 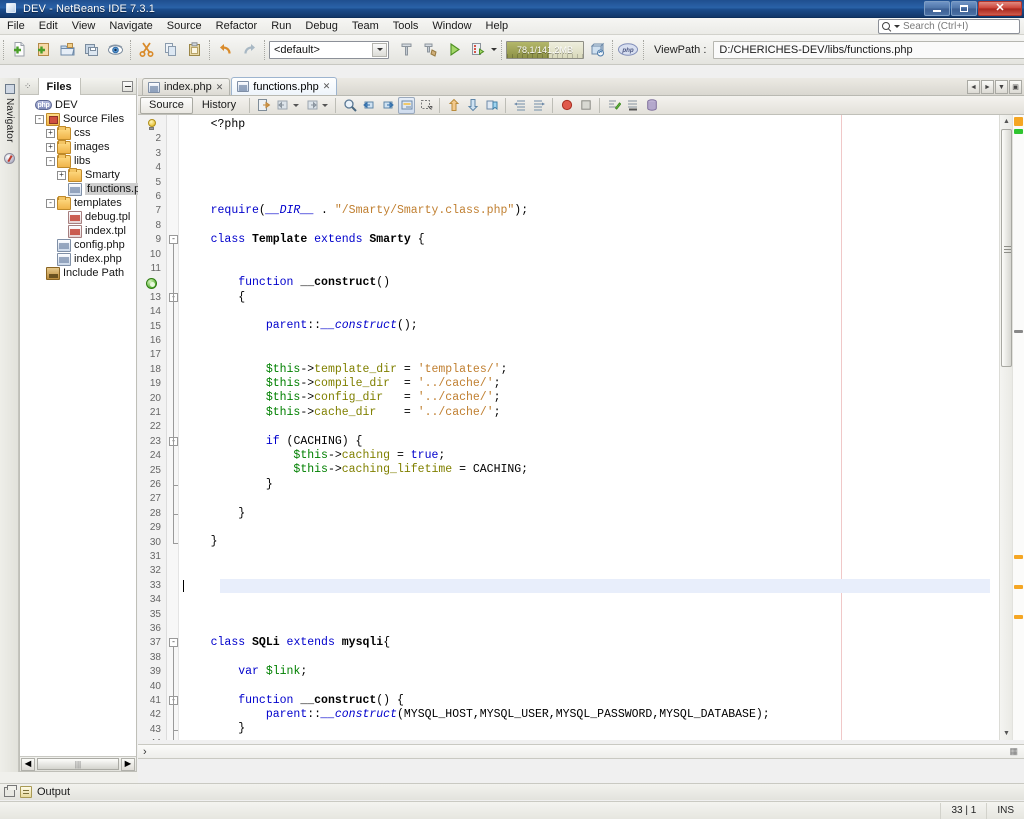 What do you see at coordinates (566, 105) in the screenshot?
I see `toggle-breakpoint-button` at bounding box center [566, 105].